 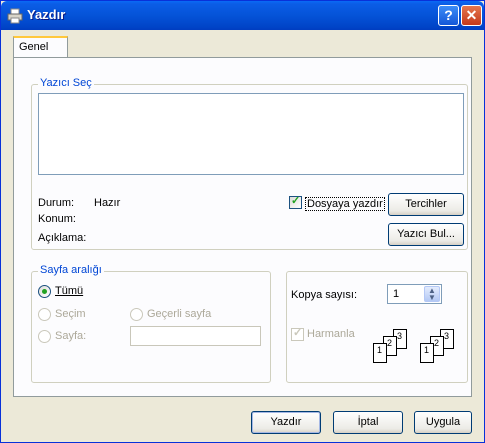 I want to click on all-pages-label: Tümü, so click(x=69, y=291).